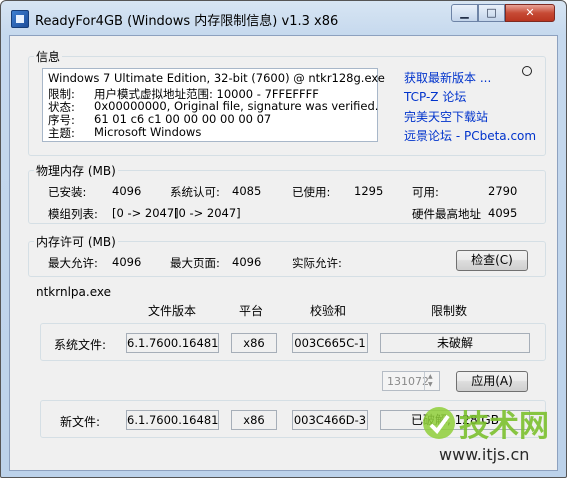  I want to click on spinner-down-icon: ▼, so click(430, 385).